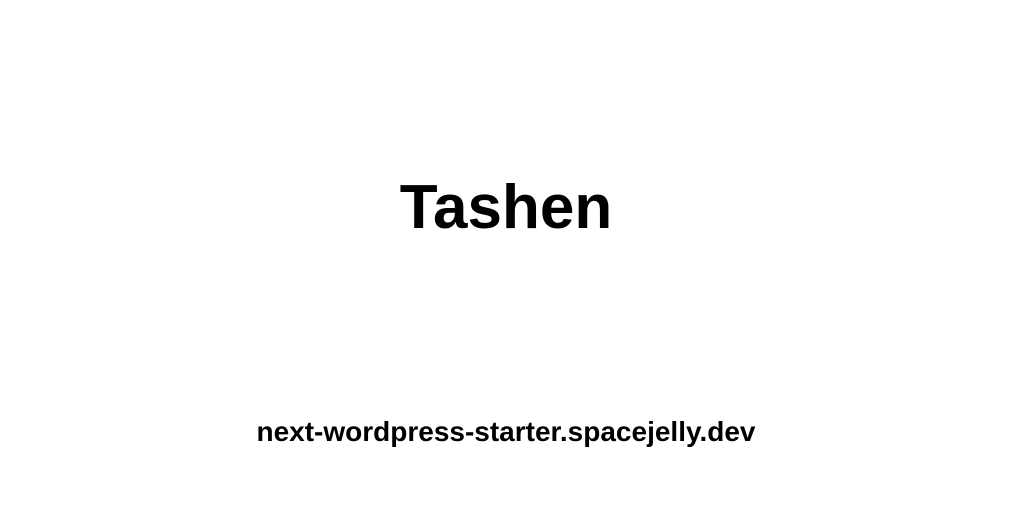  What do you see at coordinates (506, 207) in the screenshot?
I see `page-title: Tashen` at bounding box center [506, 207].